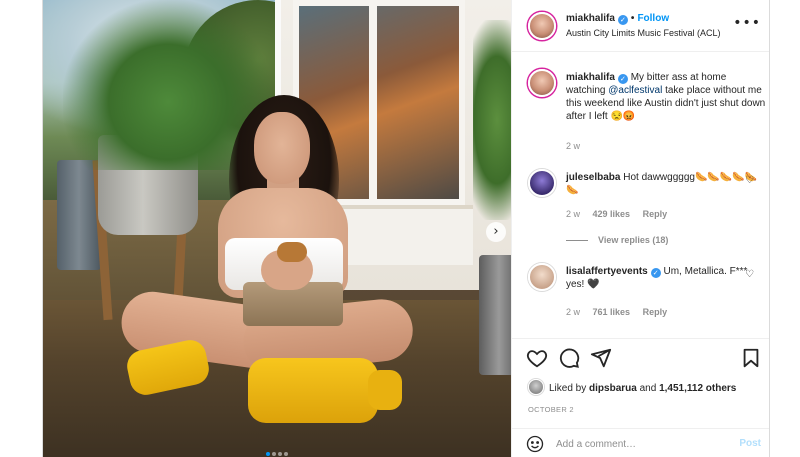 The image size is (800, 457). Describe the element at coordinates (551, 409) in the screenshot. I see `post-date: OCTOBER 2` at that location.